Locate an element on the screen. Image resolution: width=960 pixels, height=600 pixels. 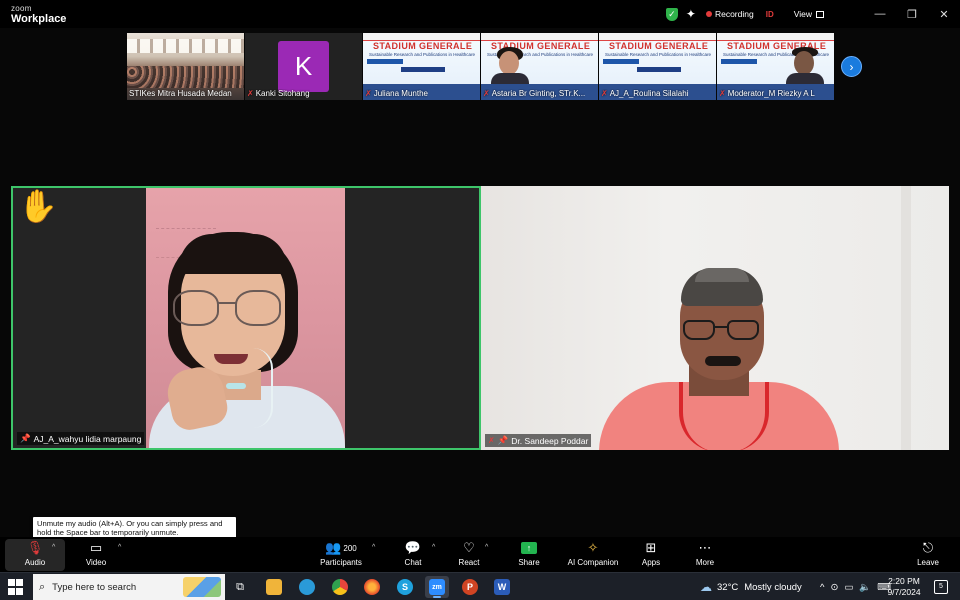
share-button: ↑ Share is located at coordinates (529, 554).